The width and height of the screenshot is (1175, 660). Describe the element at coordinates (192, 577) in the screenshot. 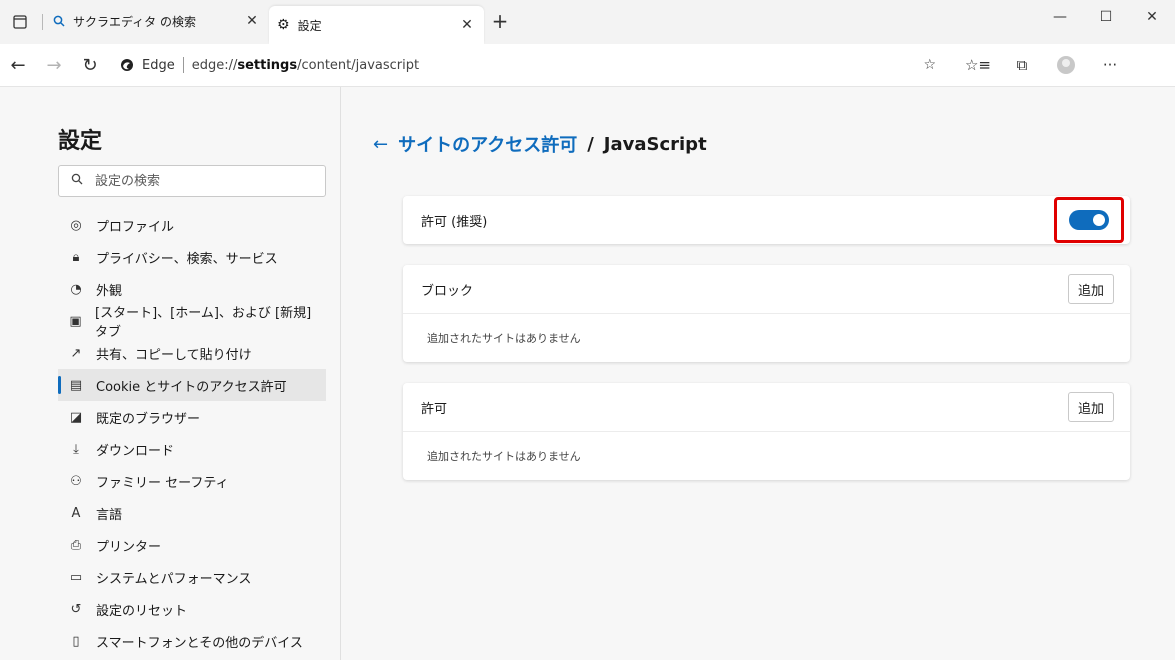

I see `sidebar-item-system: ▭ システムとパフォーマンス` at that location.